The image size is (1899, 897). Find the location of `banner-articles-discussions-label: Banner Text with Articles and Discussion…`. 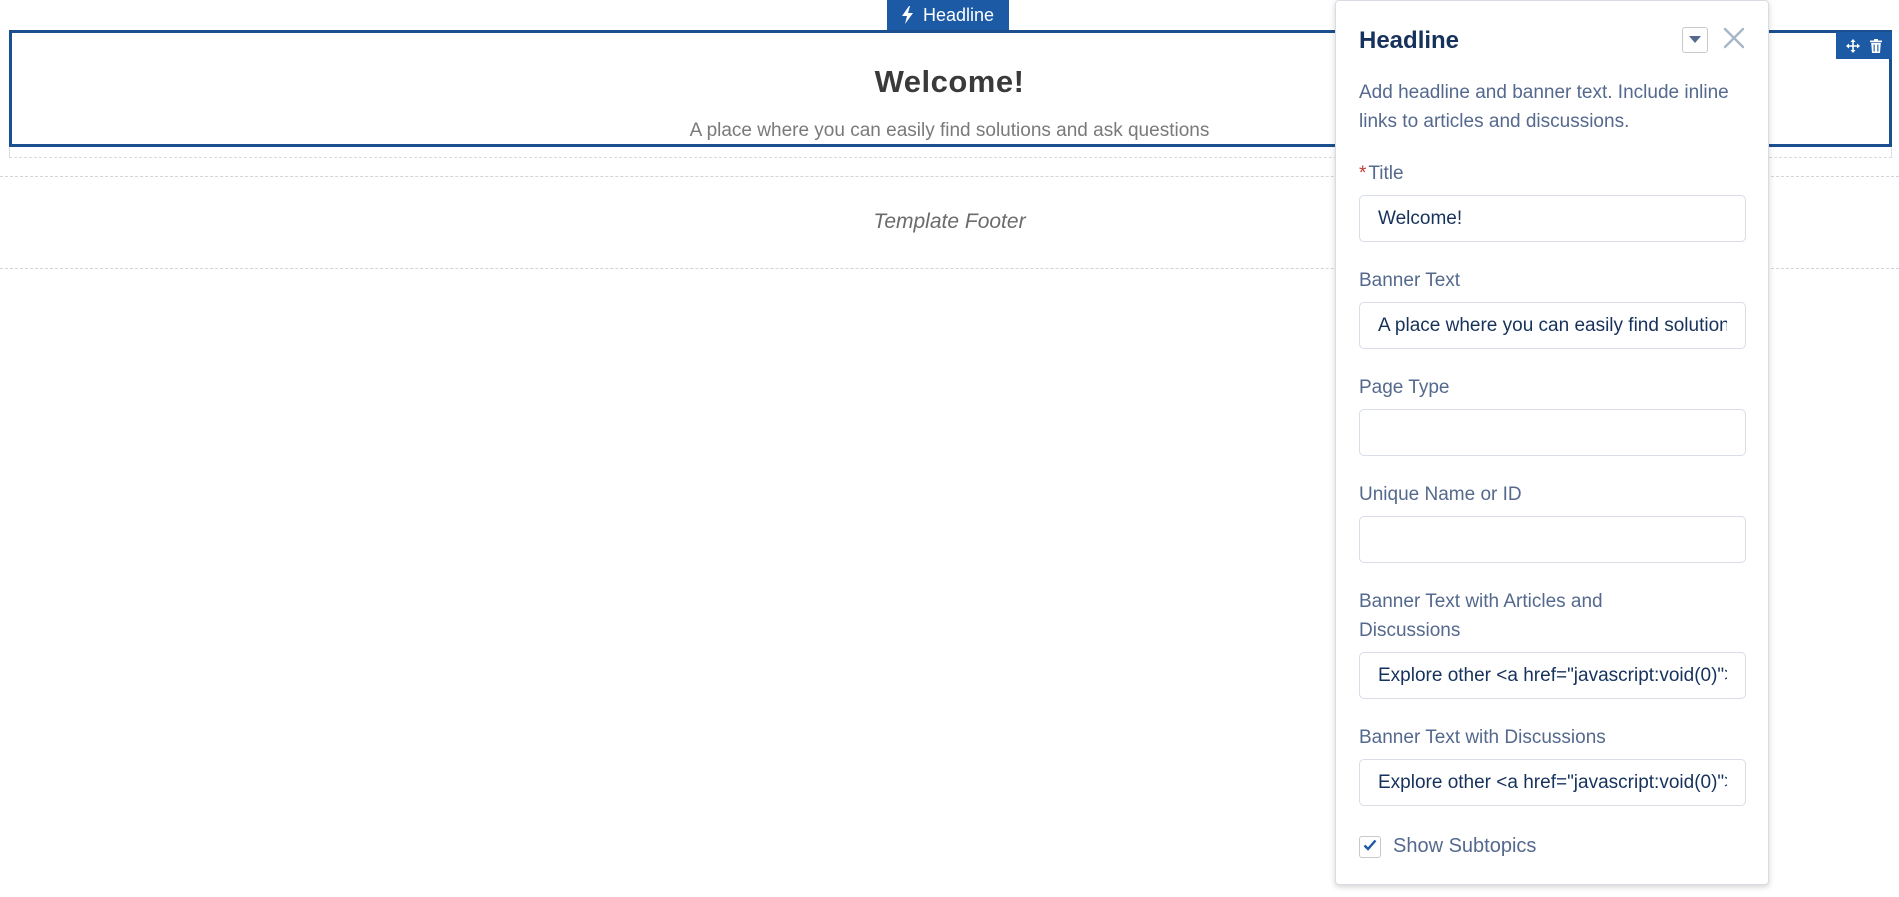

banner-articles-discussions-label: Banner Text with Articles and Discussion… is located at coordinates (1481, 616).